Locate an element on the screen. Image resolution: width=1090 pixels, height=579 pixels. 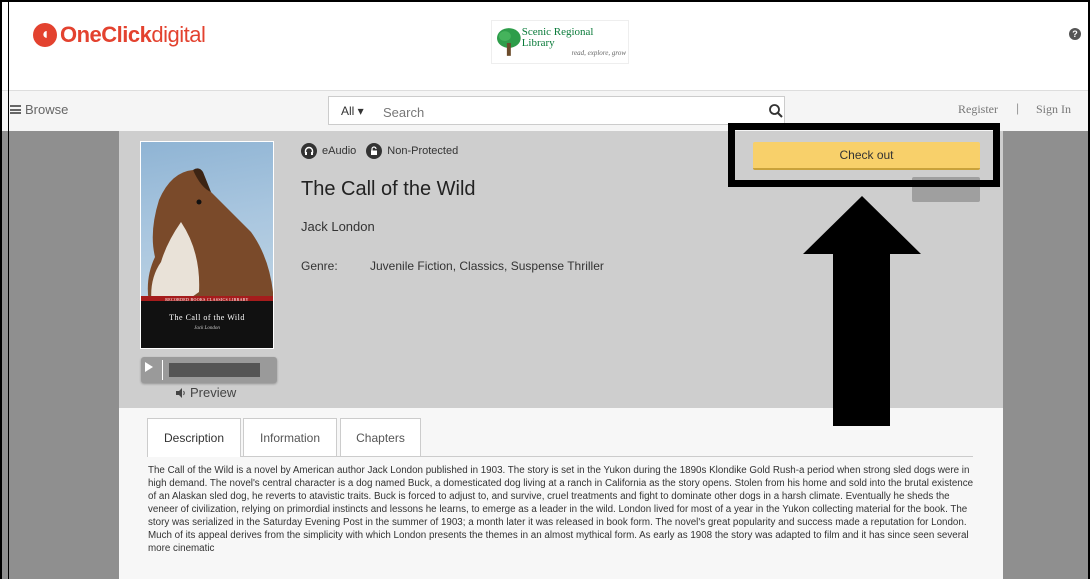
library-name: Scenic Regional Library is located at coordinates (557, 37).